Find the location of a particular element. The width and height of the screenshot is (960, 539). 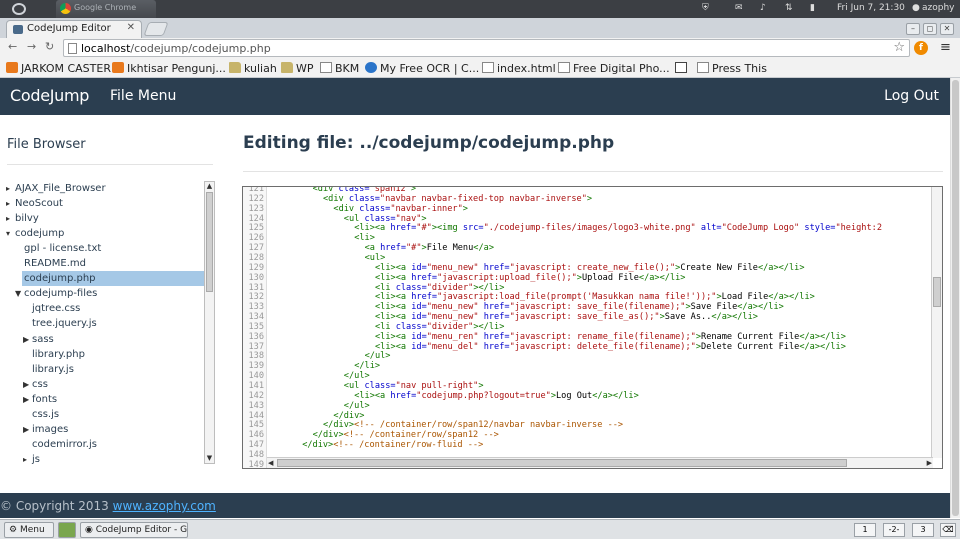

code-line: 128 <ul> is located at coordinates (588, 258).